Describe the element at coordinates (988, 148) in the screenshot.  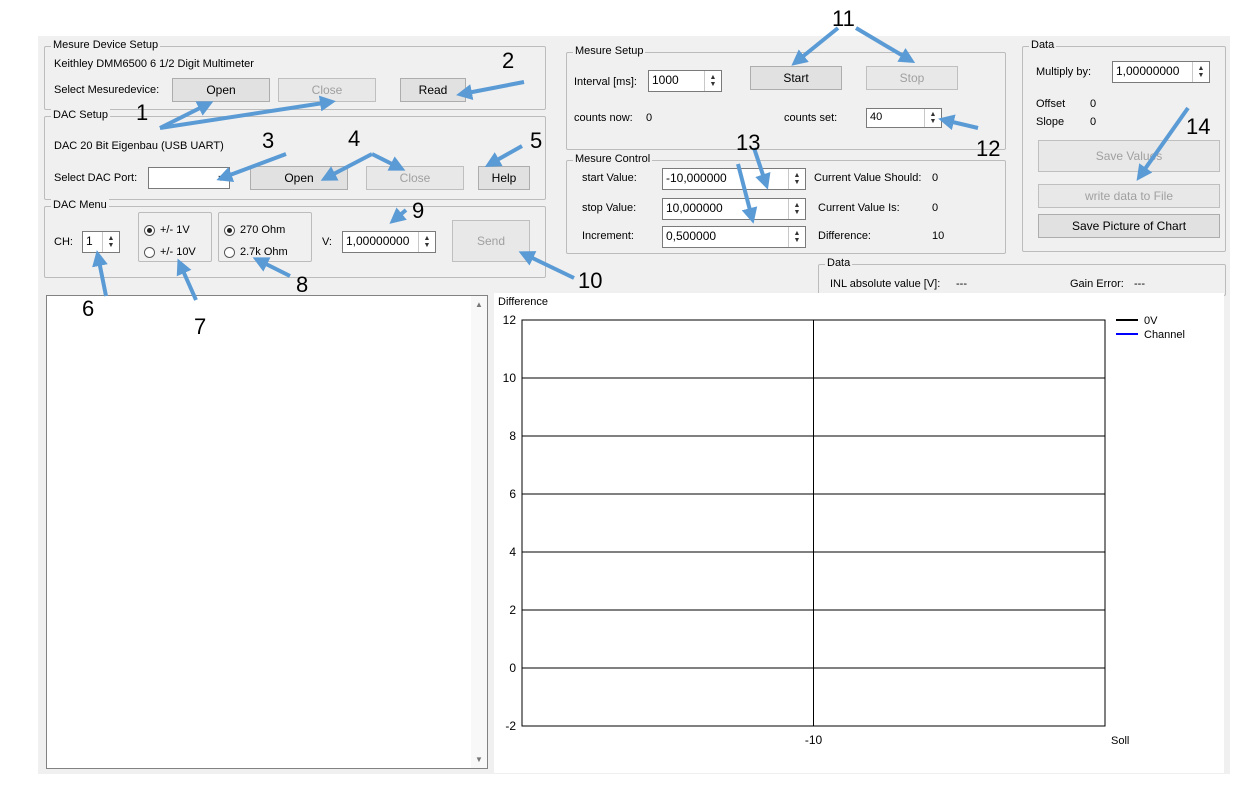
I see `annotation-12: 12` at that location.